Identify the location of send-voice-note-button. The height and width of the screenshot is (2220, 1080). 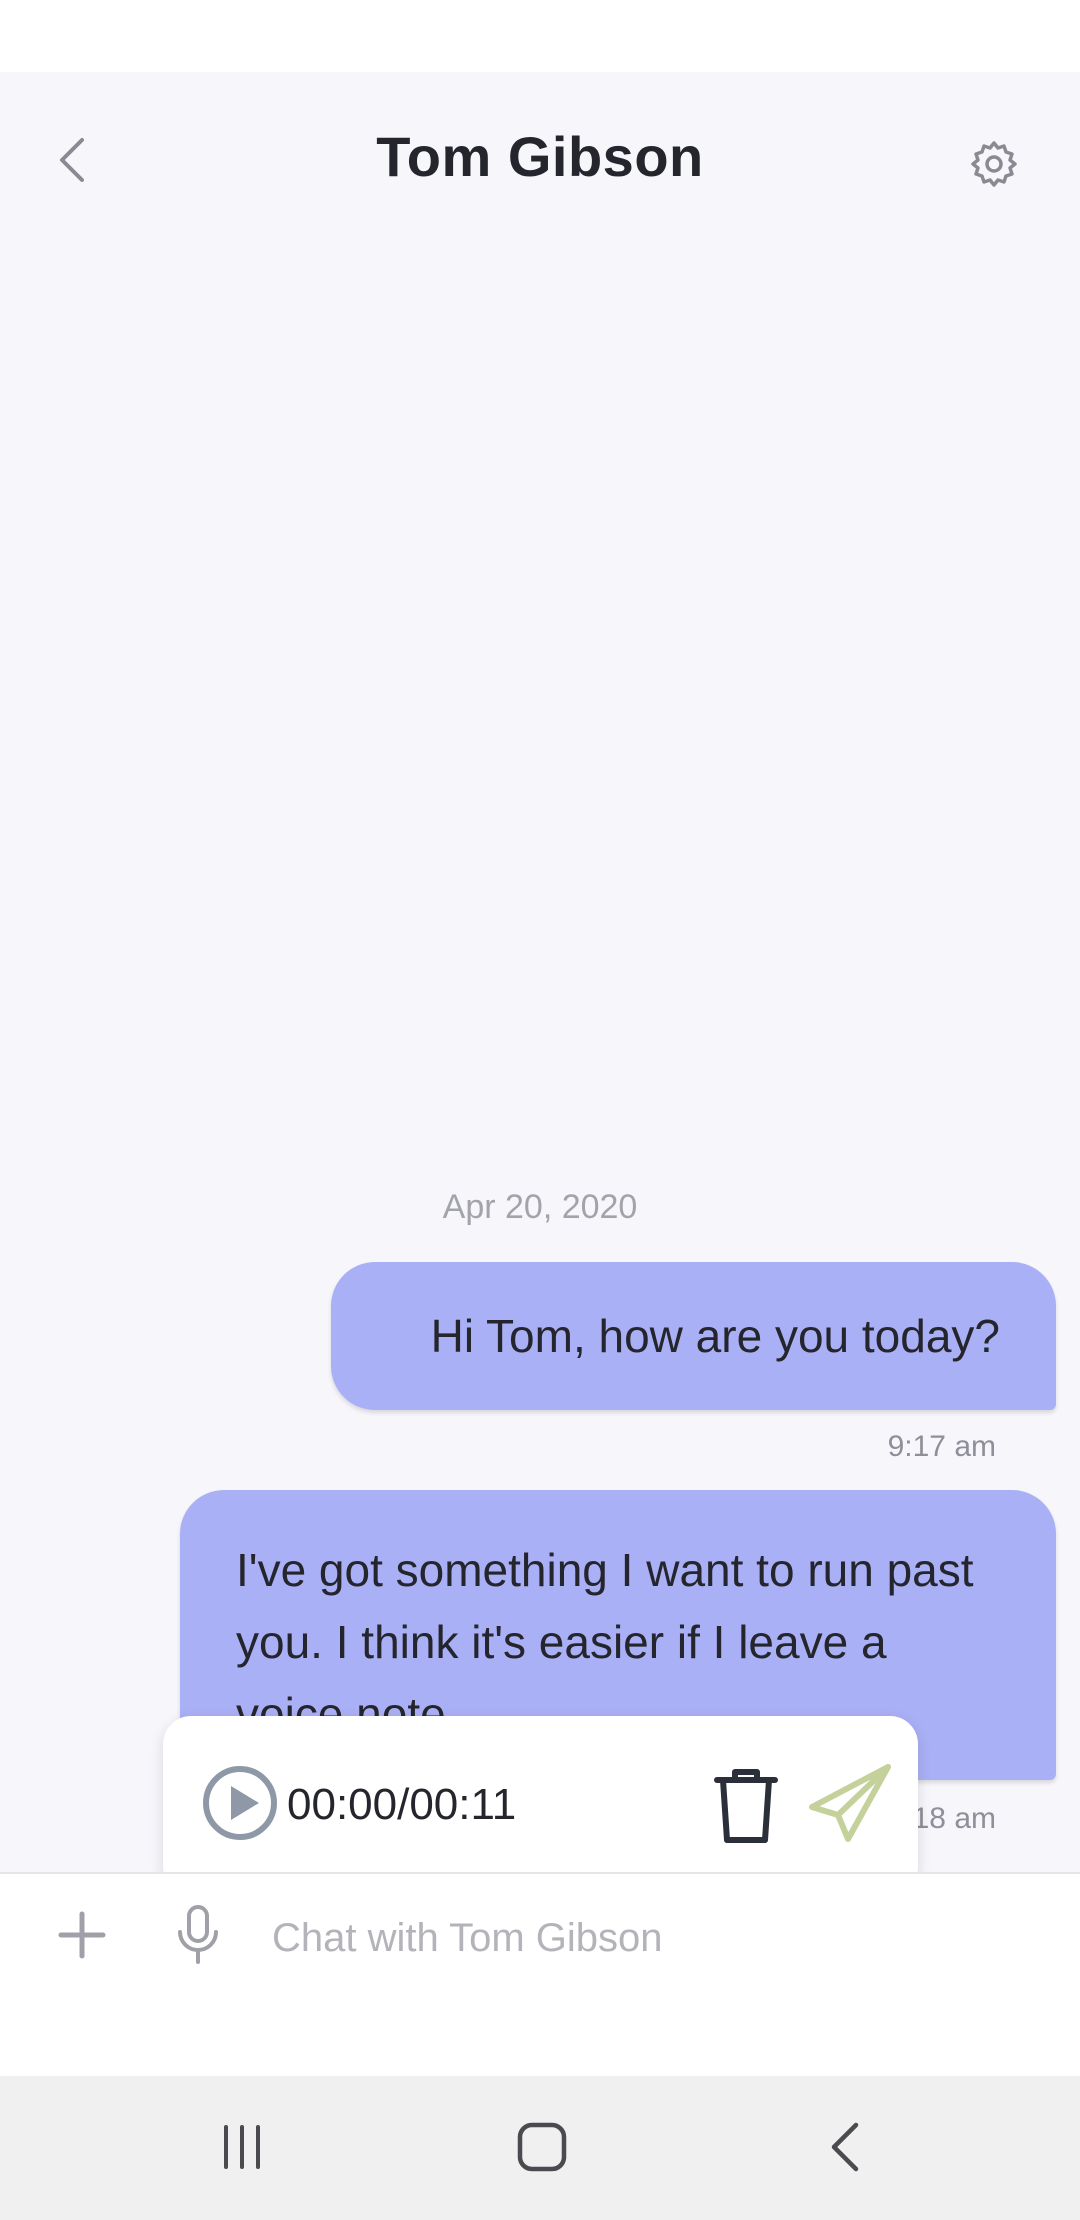
(851, 1805).